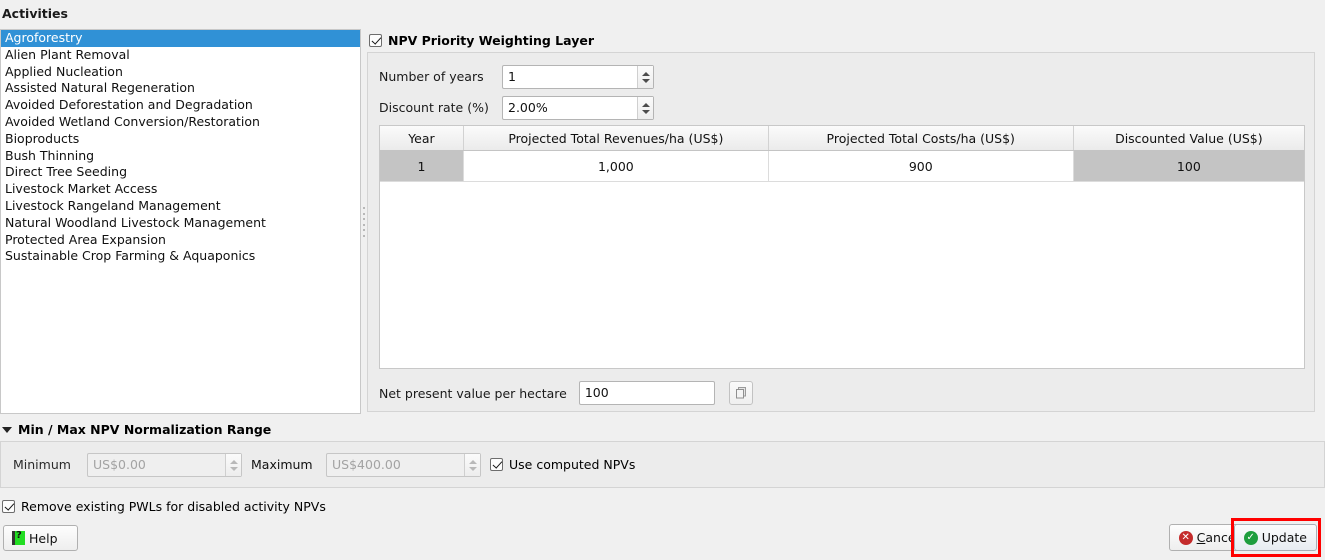 The image size is (1325, 560). I want to click on list-item: Direct Tree Seeding, so click(180, 172).